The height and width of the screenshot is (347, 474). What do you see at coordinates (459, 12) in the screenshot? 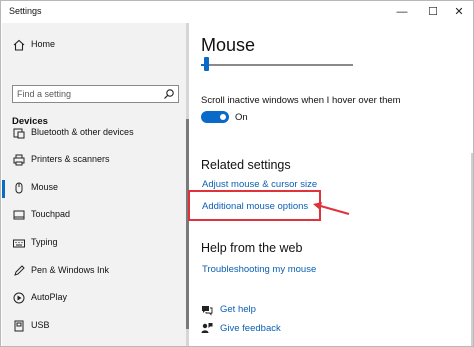
I see `close-button: ✕` at bounding box center [459, 12].